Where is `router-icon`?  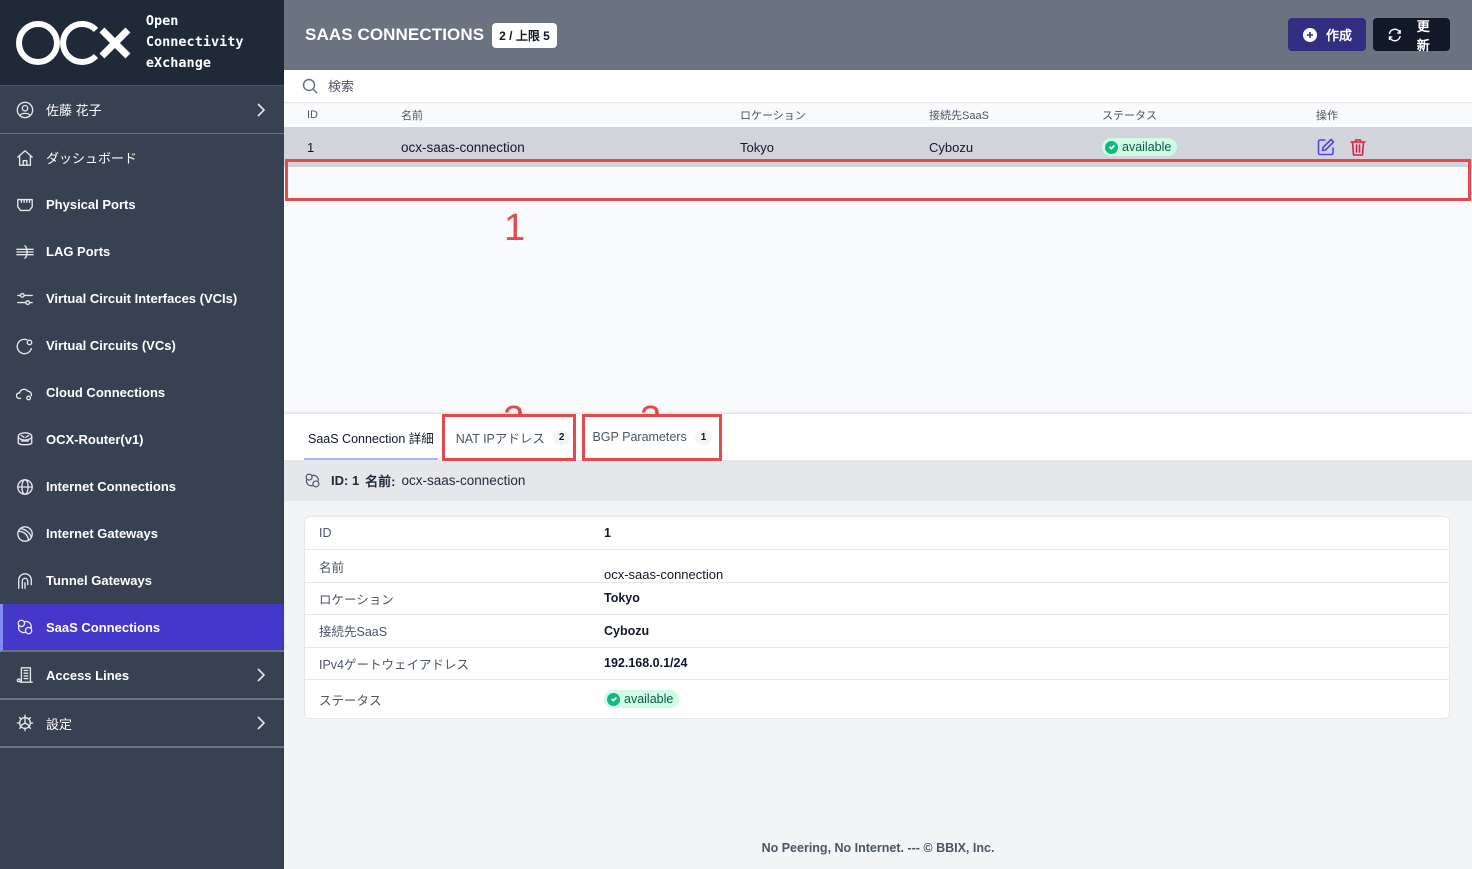
router-icon is located at coordinates (25, 440).